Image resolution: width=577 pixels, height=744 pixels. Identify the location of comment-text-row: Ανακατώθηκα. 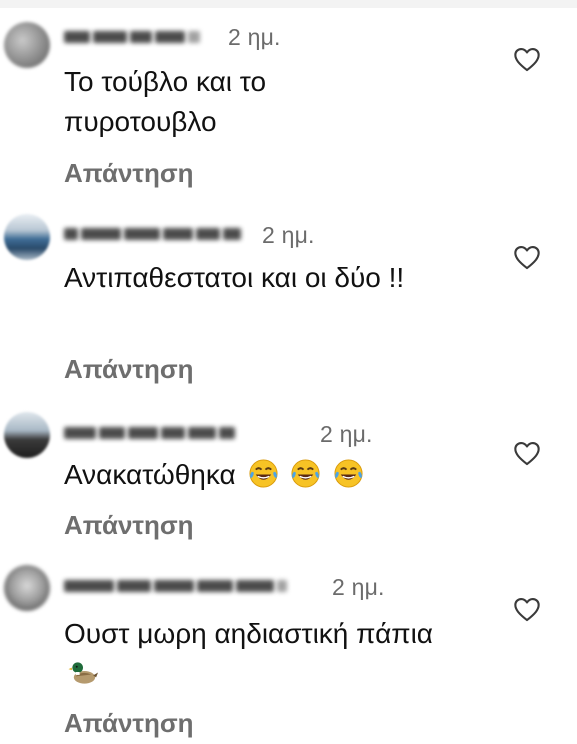
(284, 475).